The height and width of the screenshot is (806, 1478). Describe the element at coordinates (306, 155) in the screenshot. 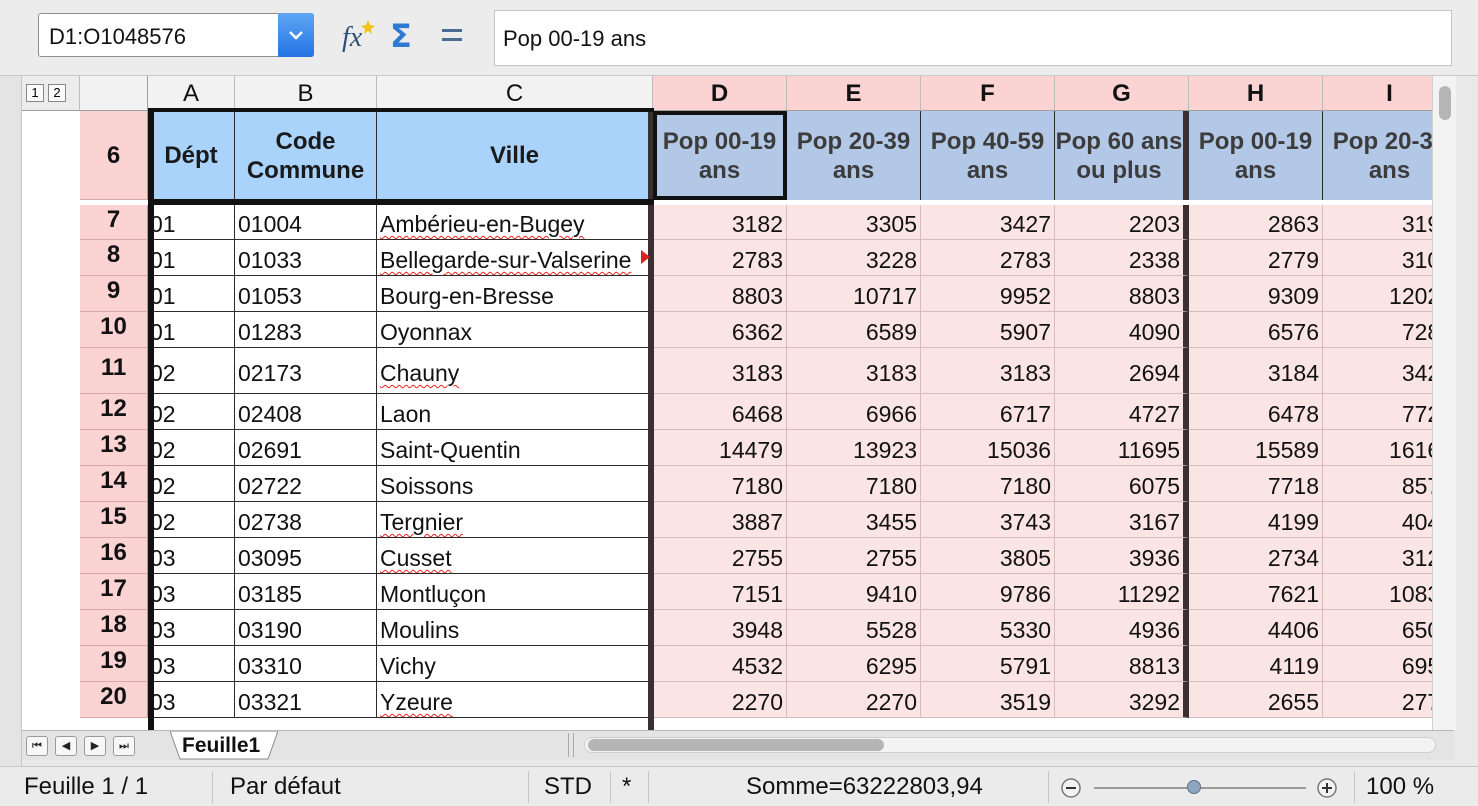

I see `header-cell: Code Commune` at that location.